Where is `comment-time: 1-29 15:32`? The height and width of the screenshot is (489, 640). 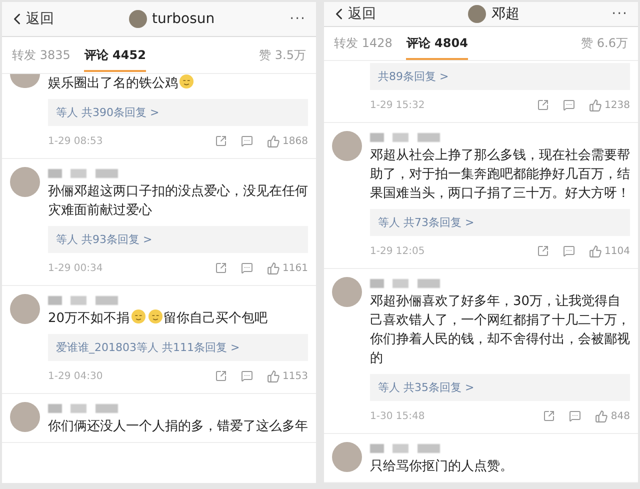 comment-time: 1-29 15:32 is located at coordinates (397, 105).